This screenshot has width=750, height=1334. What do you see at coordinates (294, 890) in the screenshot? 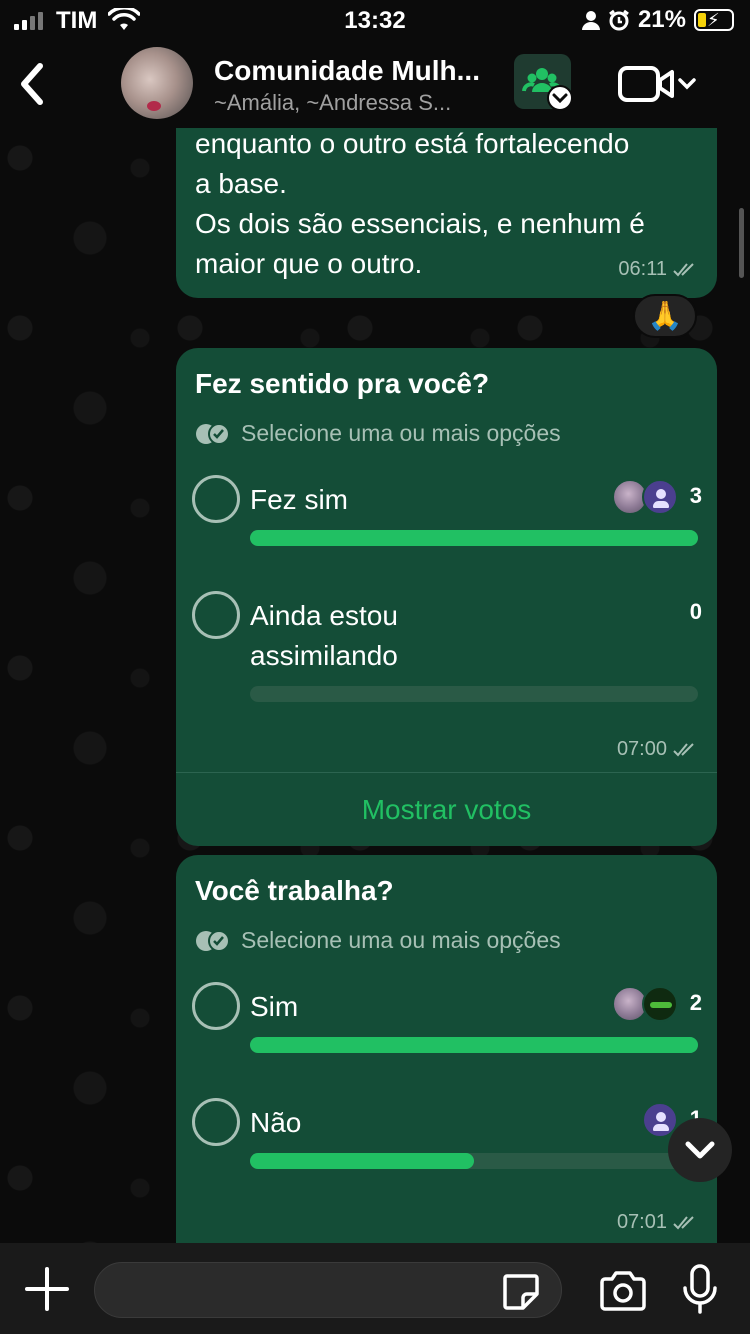
I see `poll-question: Você trabalha?` at bounding box center [294, 890].